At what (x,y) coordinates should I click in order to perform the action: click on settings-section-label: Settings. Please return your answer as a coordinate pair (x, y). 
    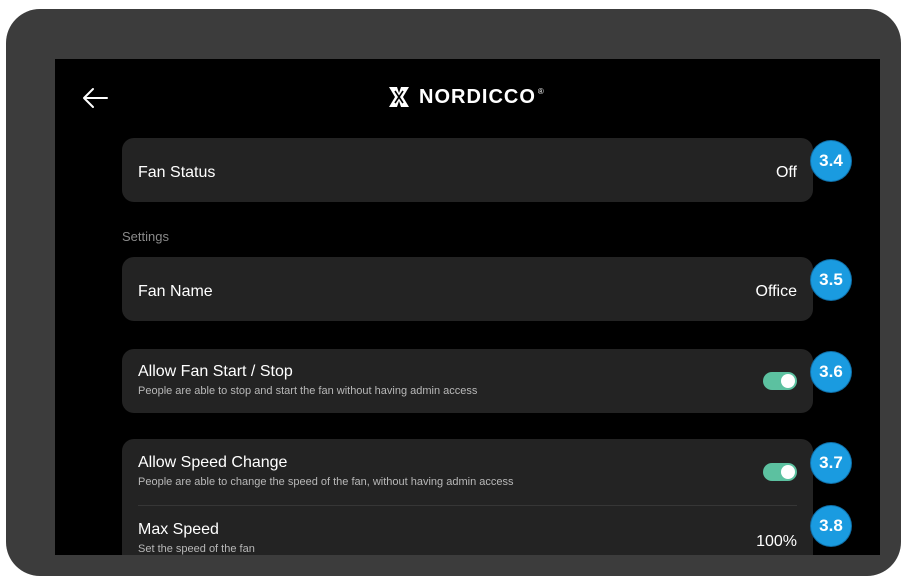
    Looking at the image, I should click on (145, 236).